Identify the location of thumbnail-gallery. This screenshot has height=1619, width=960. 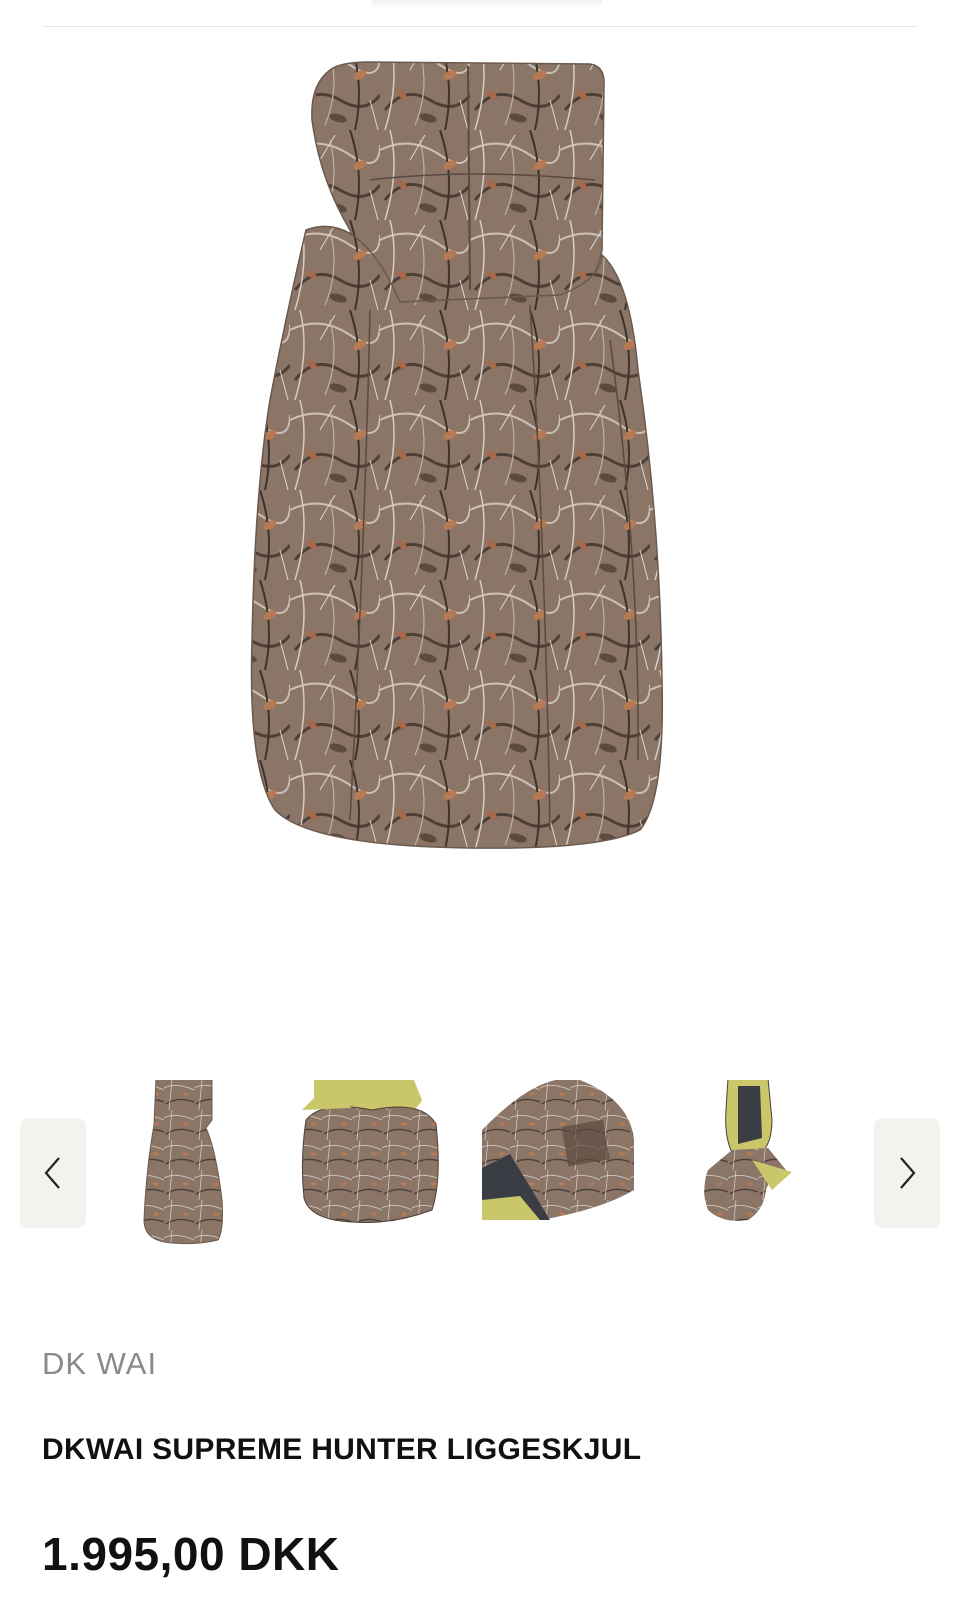
(480, 1175).